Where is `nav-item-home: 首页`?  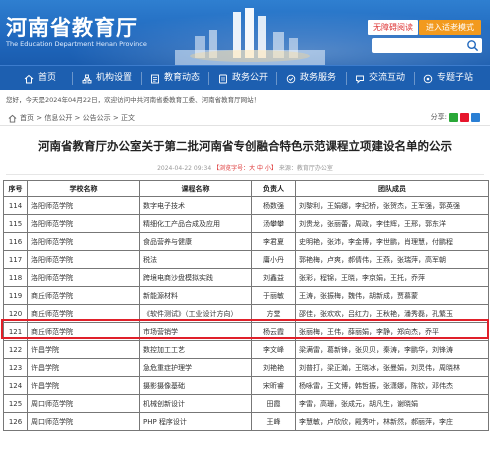 nav-item-home: 首页 is located at coordinates (40, 78).